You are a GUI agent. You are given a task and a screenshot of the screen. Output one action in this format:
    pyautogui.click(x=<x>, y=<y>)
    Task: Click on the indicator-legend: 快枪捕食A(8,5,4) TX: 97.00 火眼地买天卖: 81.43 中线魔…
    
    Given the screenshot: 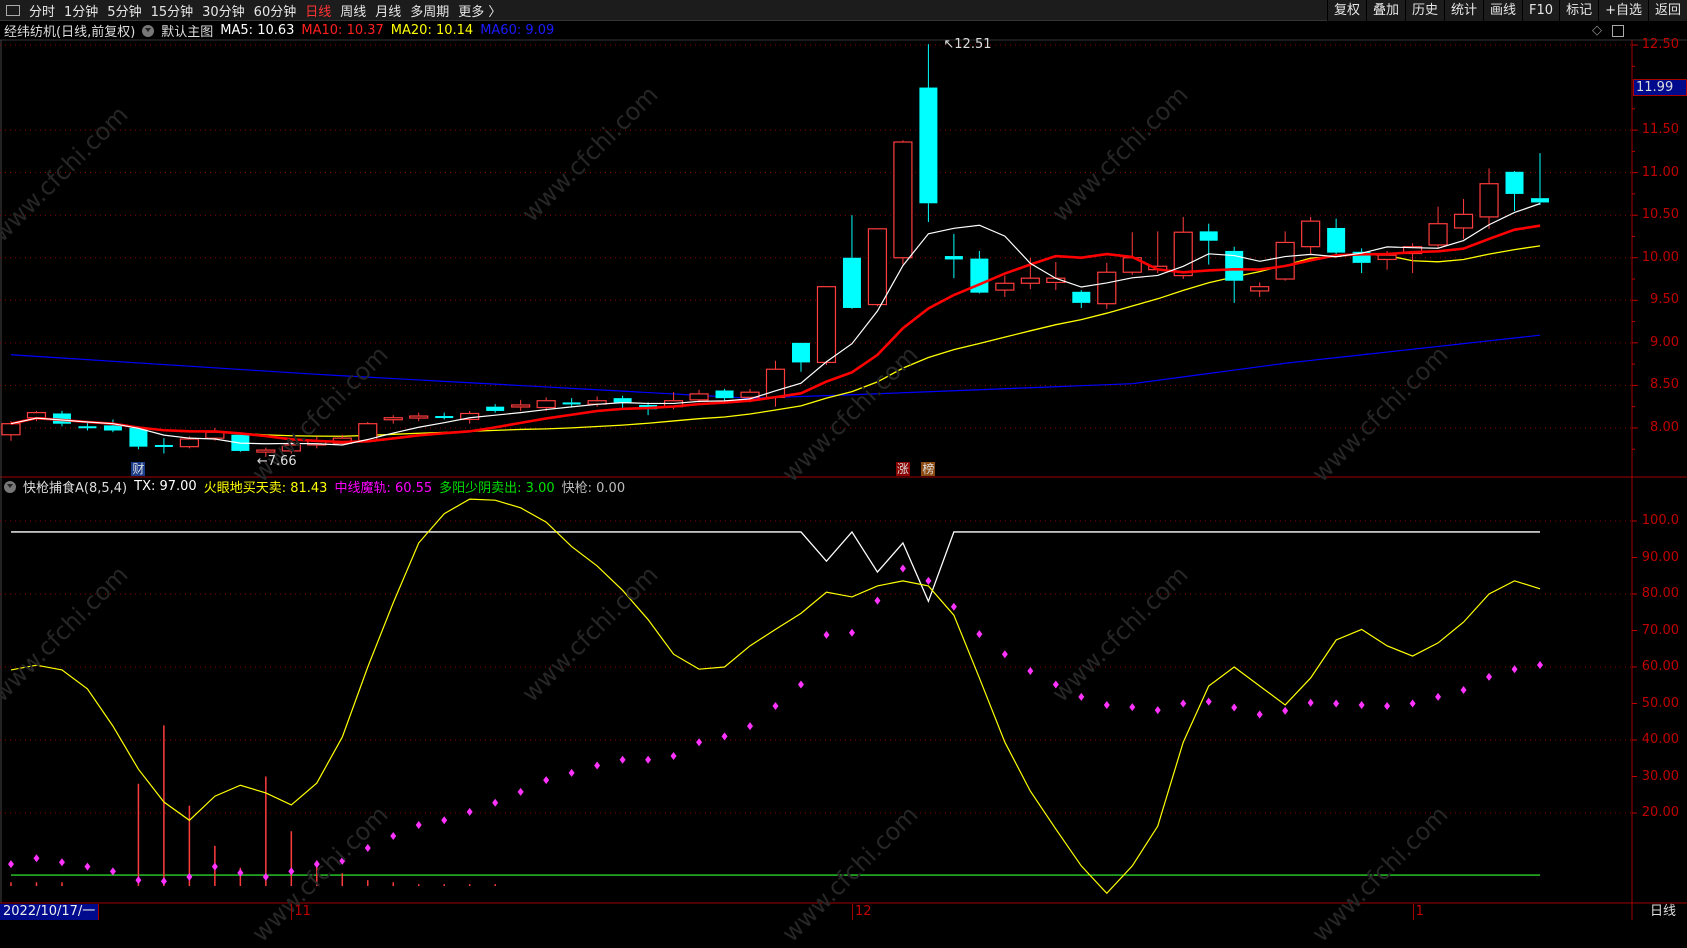 What is the action you would take?
    pyautogui.click(x=315, y=486)
    